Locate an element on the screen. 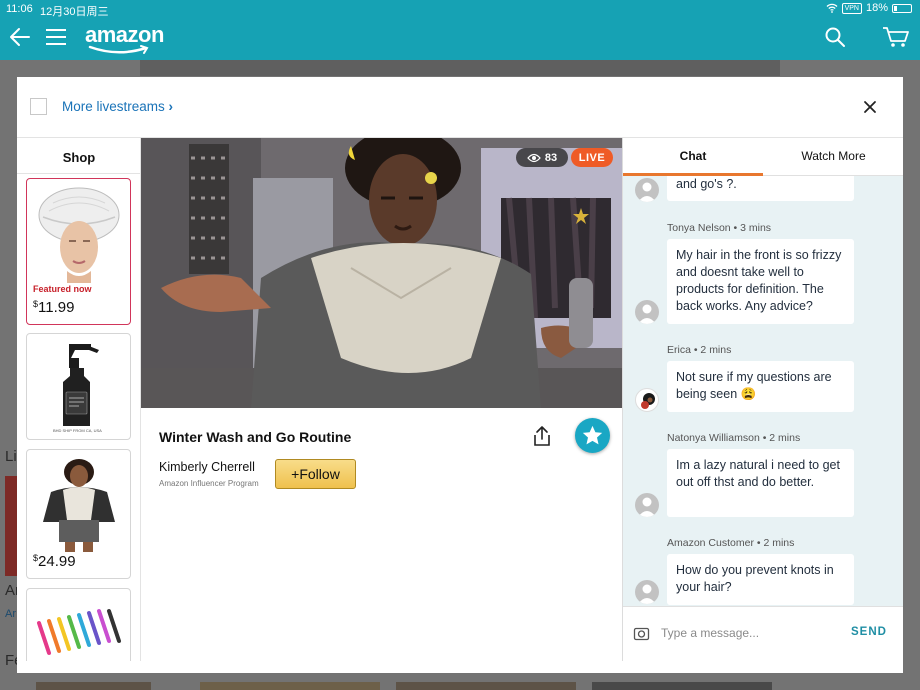 The height and width of the screenshot is (690, 920). product-image-cape is located at coordinates (79, 505).